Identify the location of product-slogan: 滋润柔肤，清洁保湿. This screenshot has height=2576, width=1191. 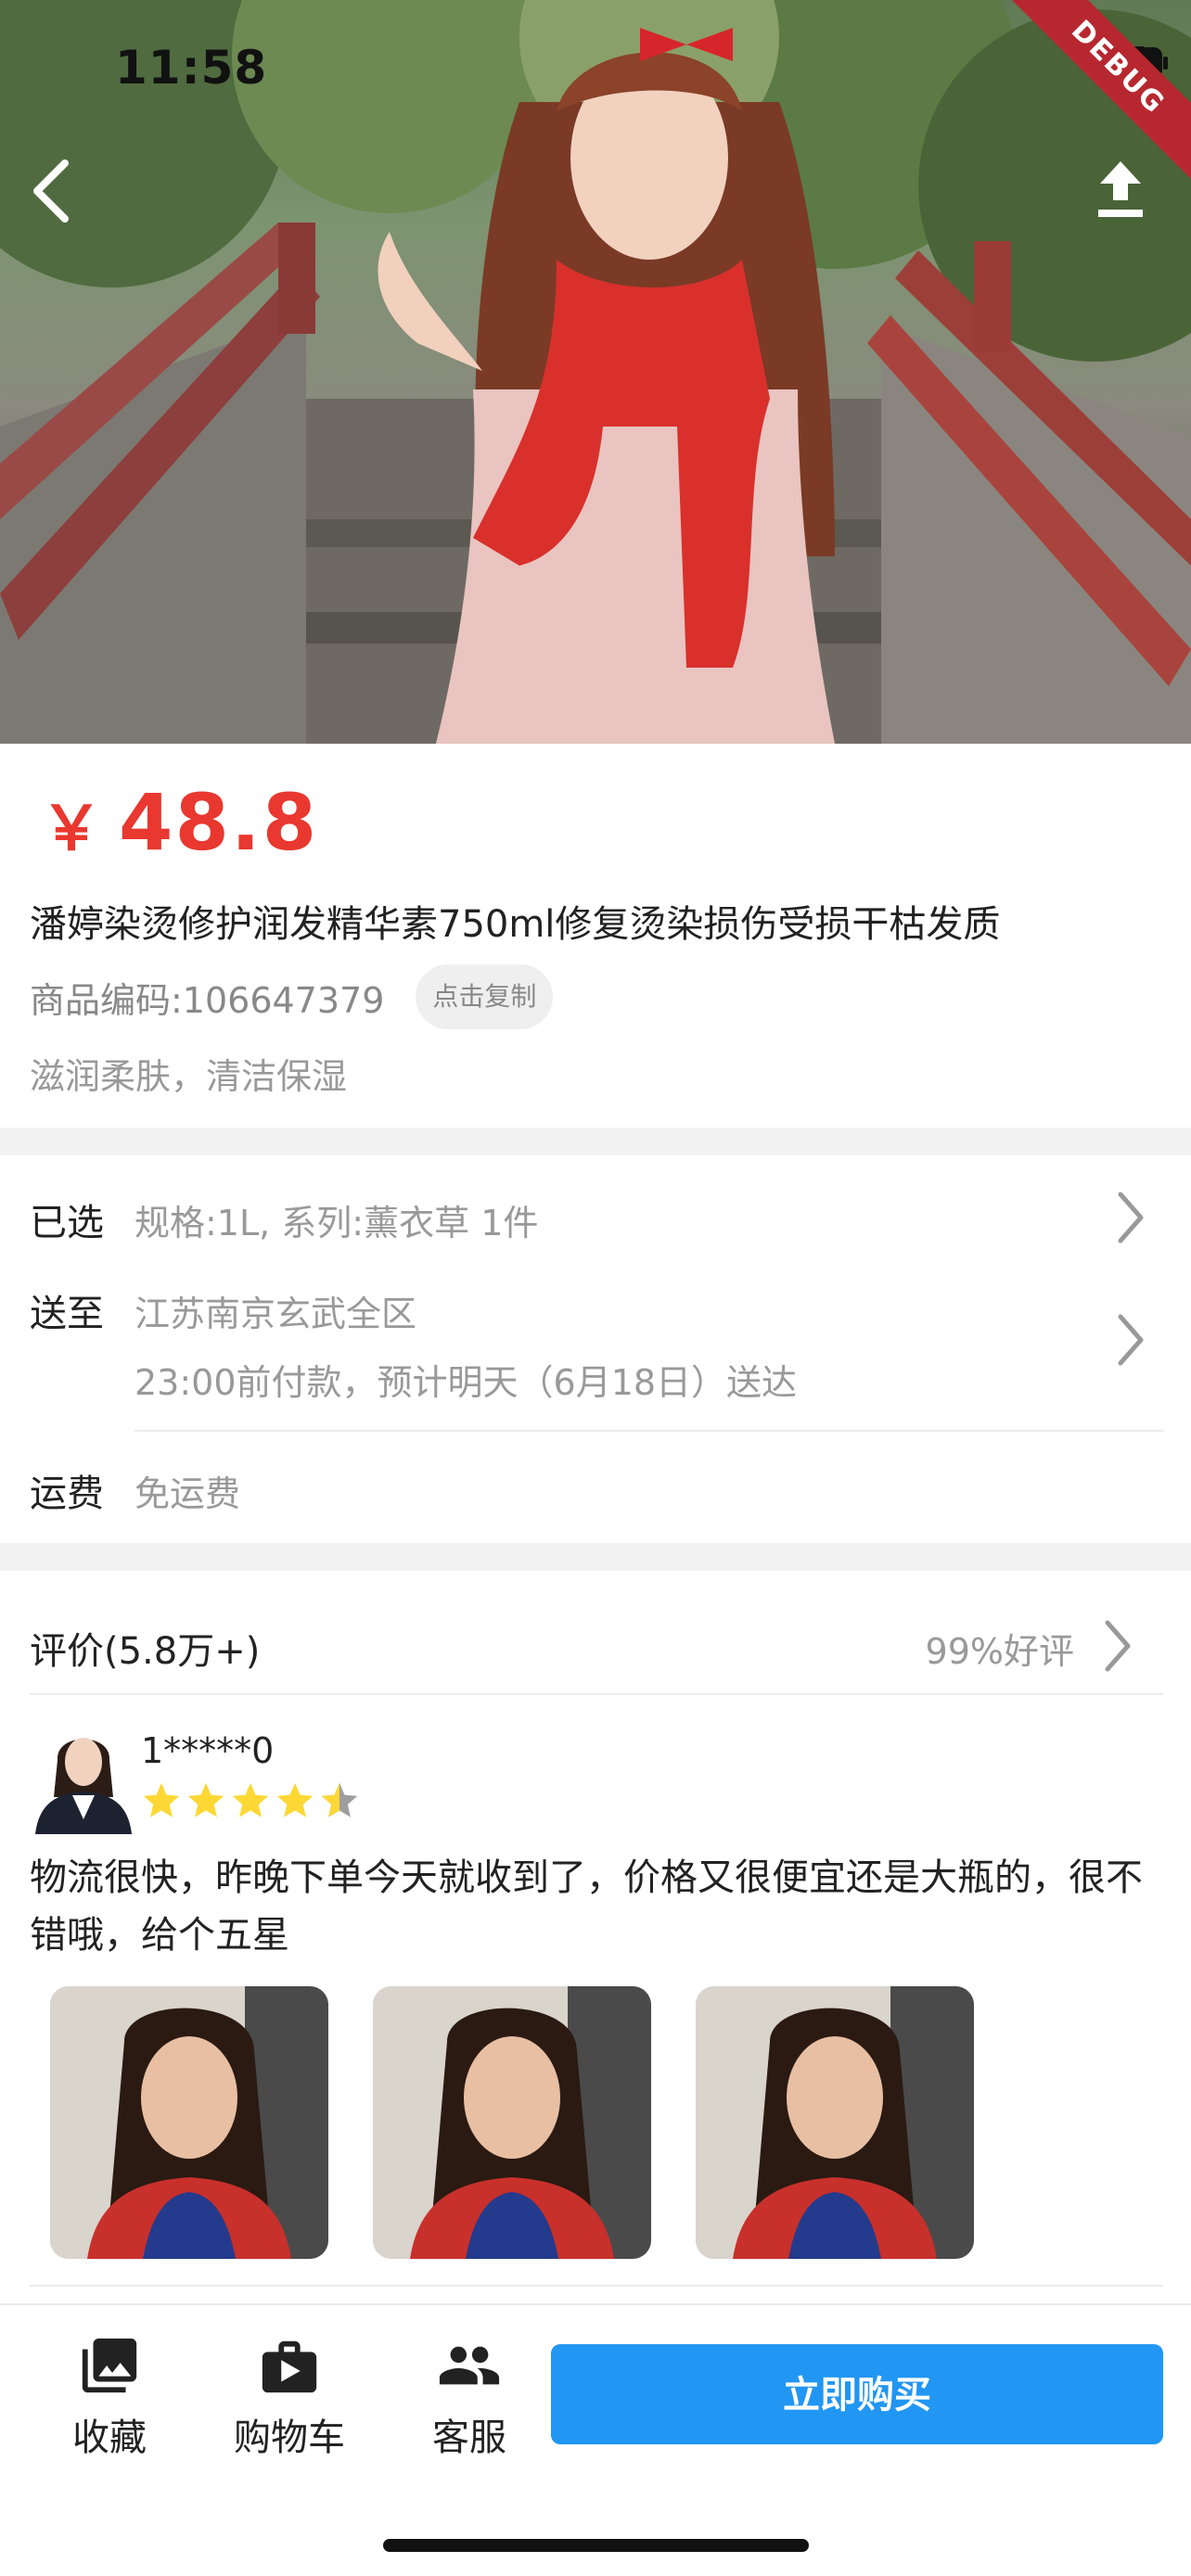
(189, 1076).